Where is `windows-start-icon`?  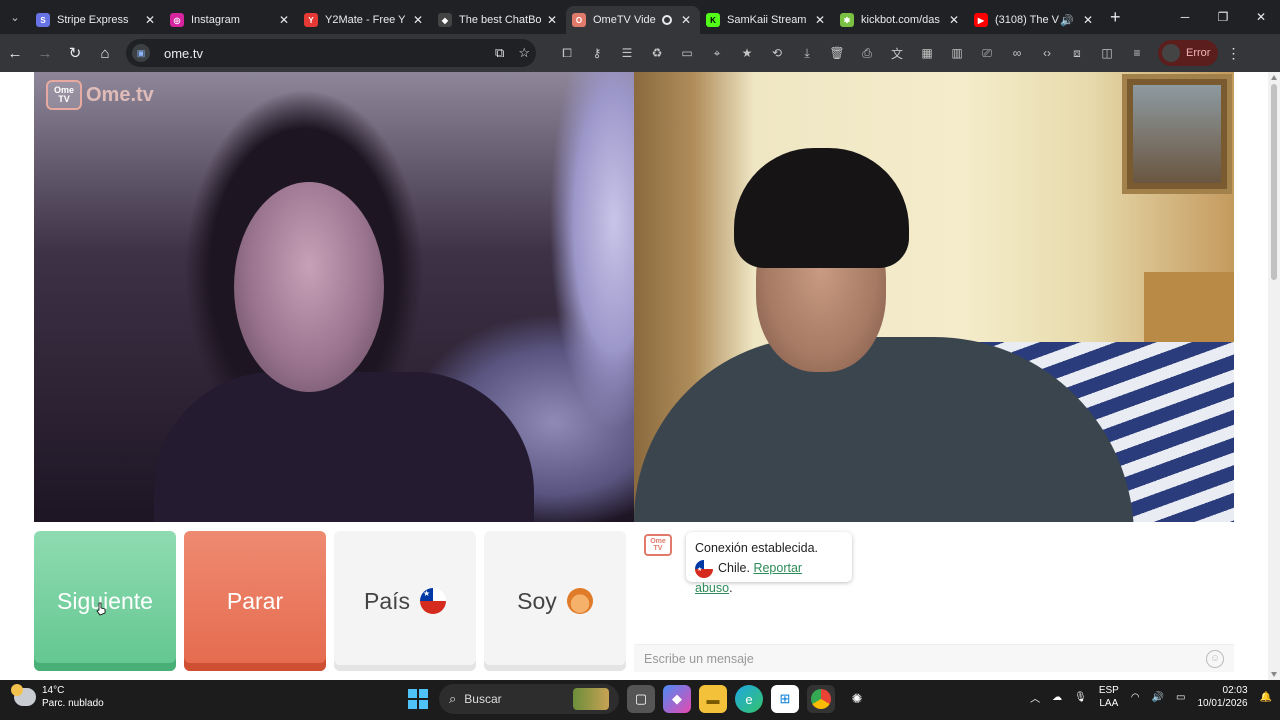
windows-start-icon is located at coordinates (418, 699).